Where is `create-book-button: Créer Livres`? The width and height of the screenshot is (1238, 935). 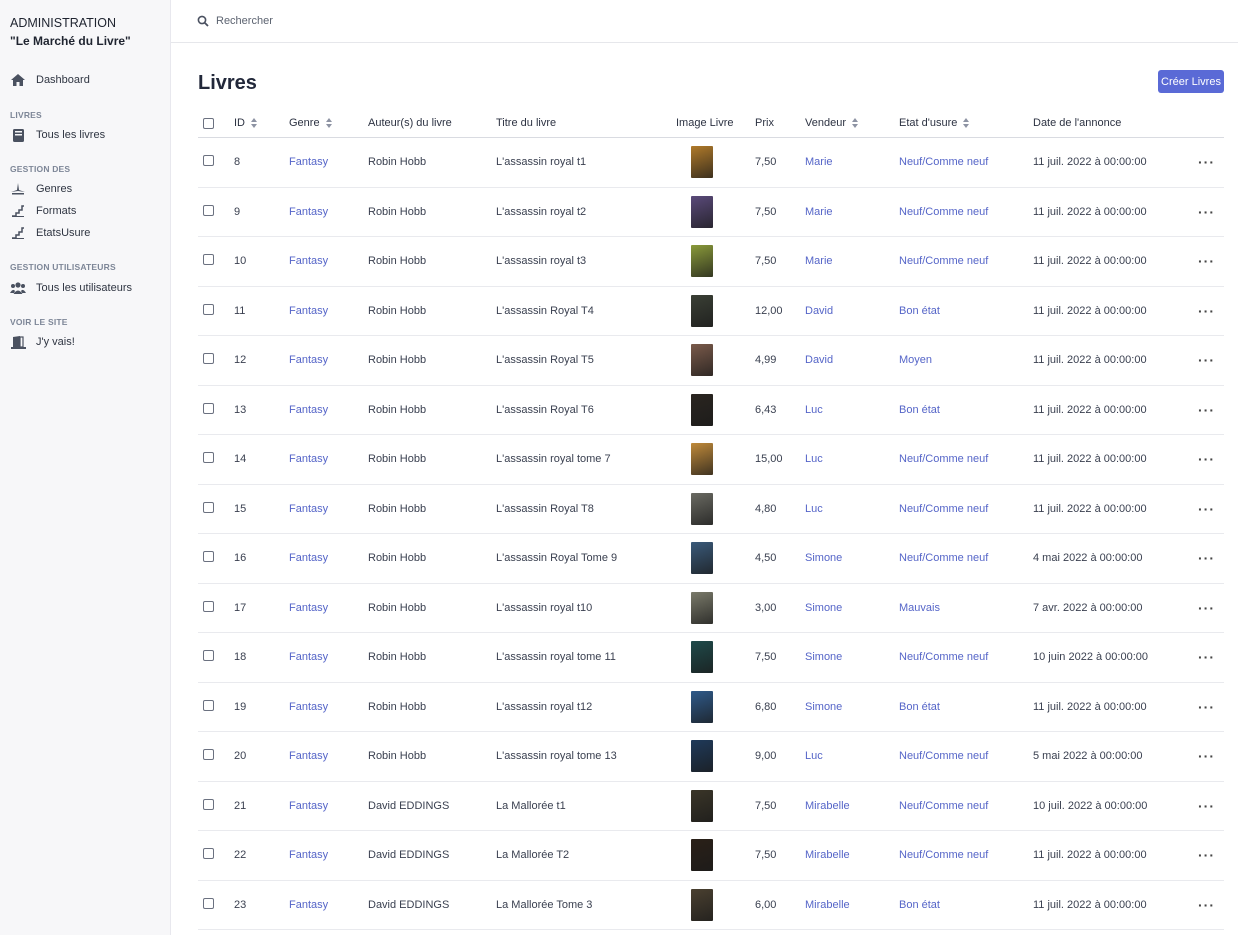
create-book-button: Créer Livres is located at coordinates (1191, 81).